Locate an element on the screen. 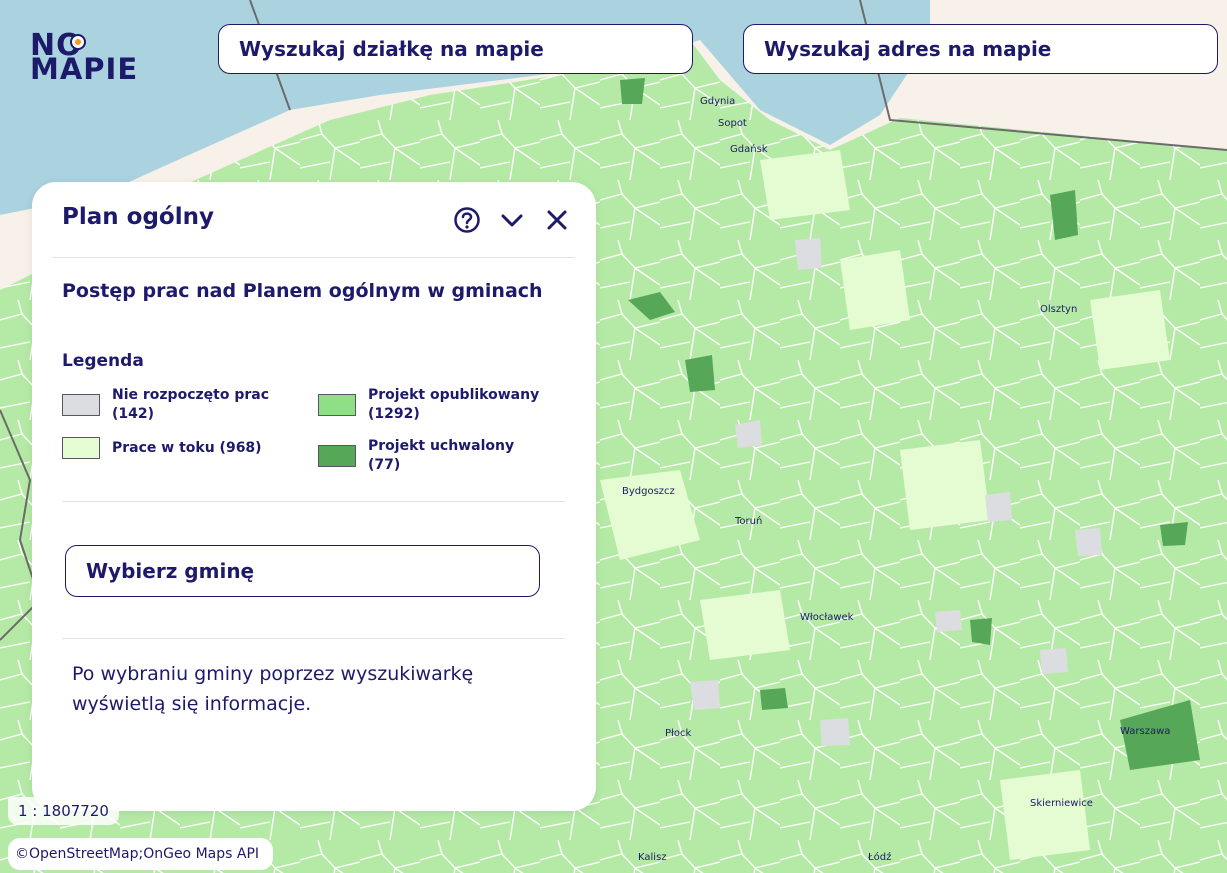  select-divider is located at coordinates (313, 638).